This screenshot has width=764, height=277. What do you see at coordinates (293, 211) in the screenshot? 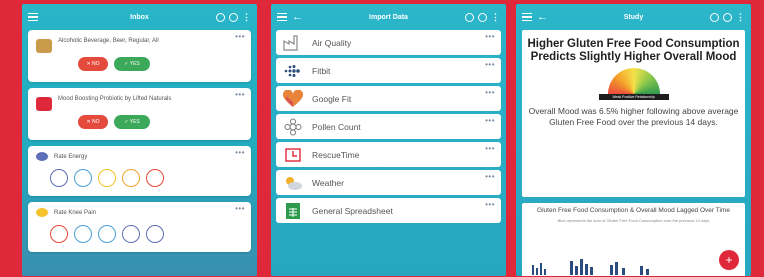
I see `spreadsheet-icon` at bounding box center [293, 211].